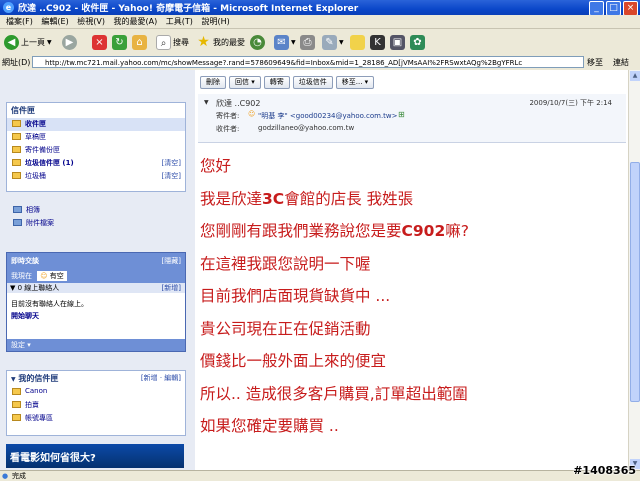 This screenshot has width=640, height=481. I want to click on online-contacts-toggle: ▼ 0 線上聯絡人, so click(33, 288).